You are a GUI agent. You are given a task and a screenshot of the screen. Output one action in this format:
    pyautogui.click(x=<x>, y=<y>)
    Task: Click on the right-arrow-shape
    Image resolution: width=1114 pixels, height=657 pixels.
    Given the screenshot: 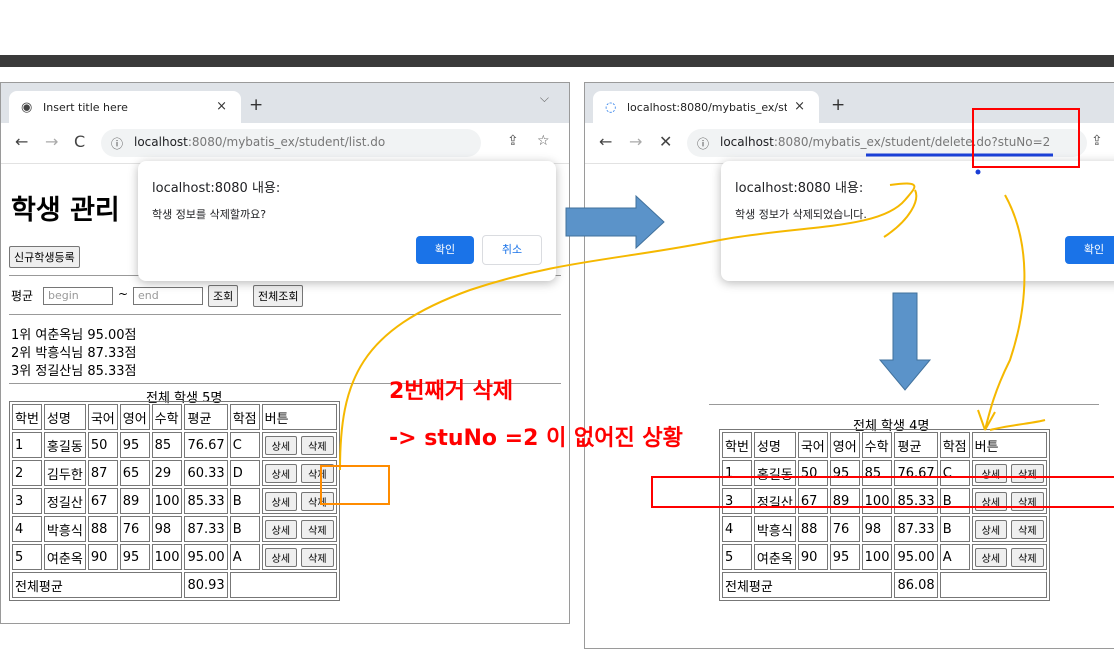 What is the action you would take?
    pyautogui.click(x=615, y=222)
    